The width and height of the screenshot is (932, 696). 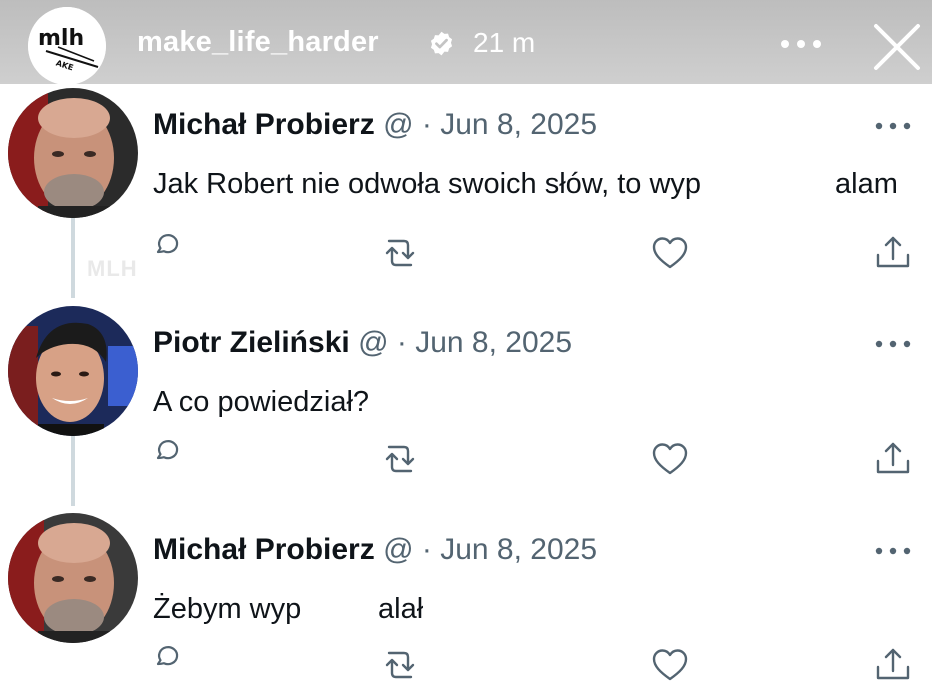 What do you see at coordinates (401, 609) in the screenshot?
I see `tweet-text-continuation: alał` at bounding box center [401, 609].